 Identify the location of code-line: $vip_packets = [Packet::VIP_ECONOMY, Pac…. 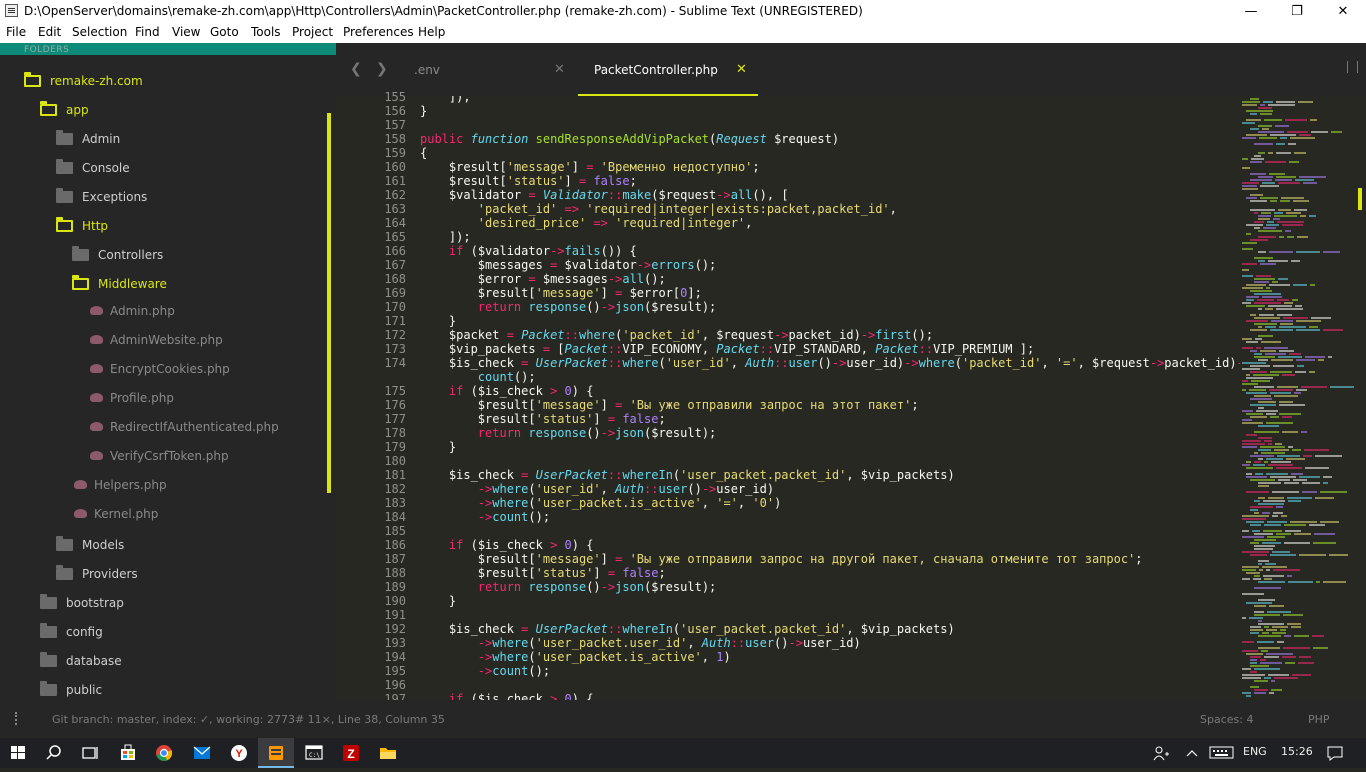
(727, 349).